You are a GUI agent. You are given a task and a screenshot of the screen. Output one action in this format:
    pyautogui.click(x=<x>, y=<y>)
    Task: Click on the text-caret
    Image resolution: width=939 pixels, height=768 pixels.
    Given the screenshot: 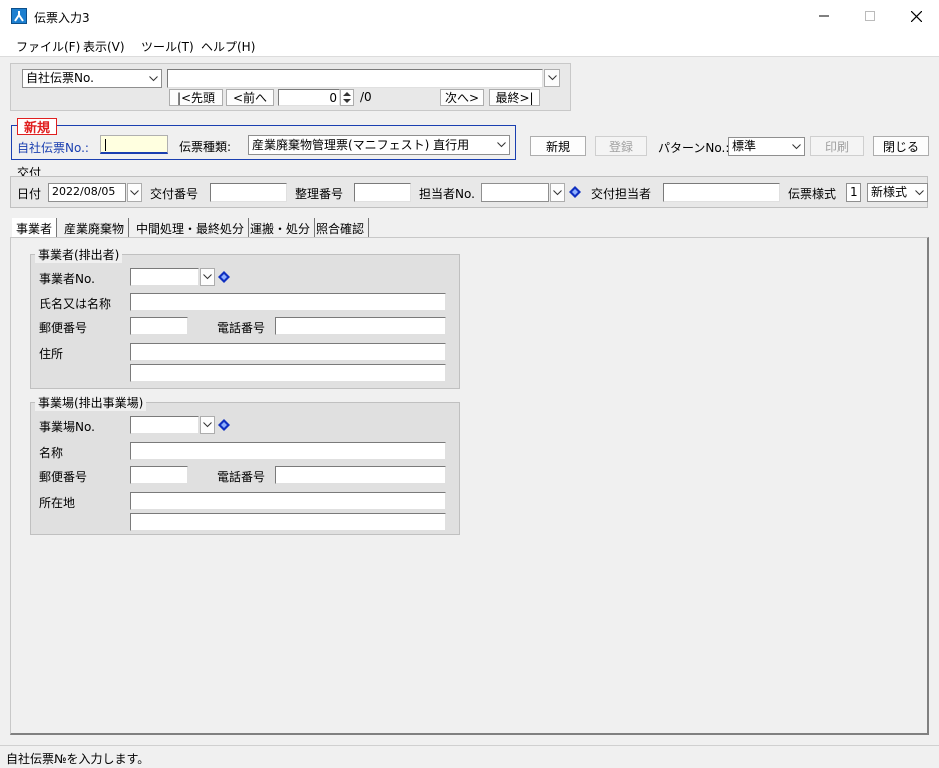 What is the action you would take?
    pyautogui.click(x=105, y=145)
    